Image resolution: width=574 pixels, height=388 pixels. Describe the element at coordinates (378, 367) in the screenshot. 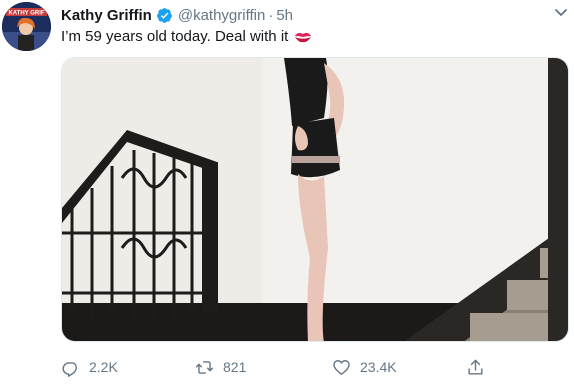

I see `like-count: 23.4K` at that location.